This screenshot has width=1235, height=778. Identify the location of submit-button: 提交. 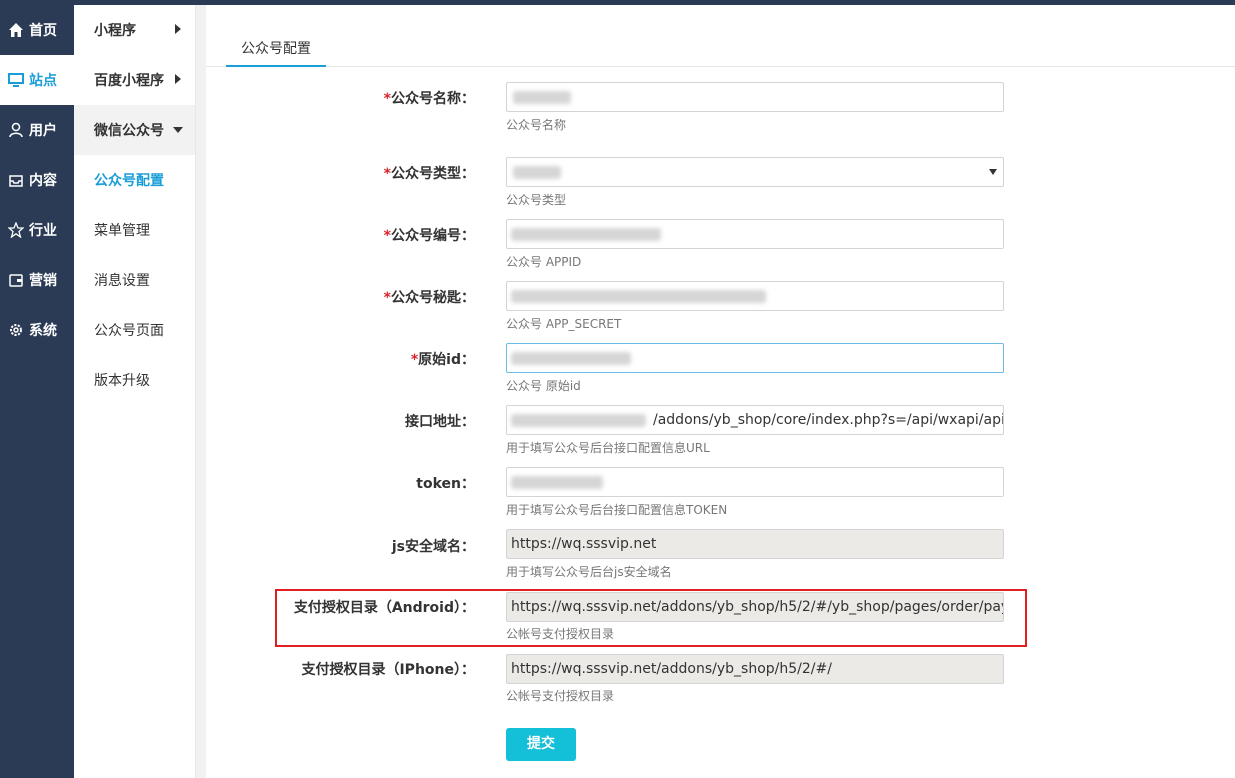
(541, 744).